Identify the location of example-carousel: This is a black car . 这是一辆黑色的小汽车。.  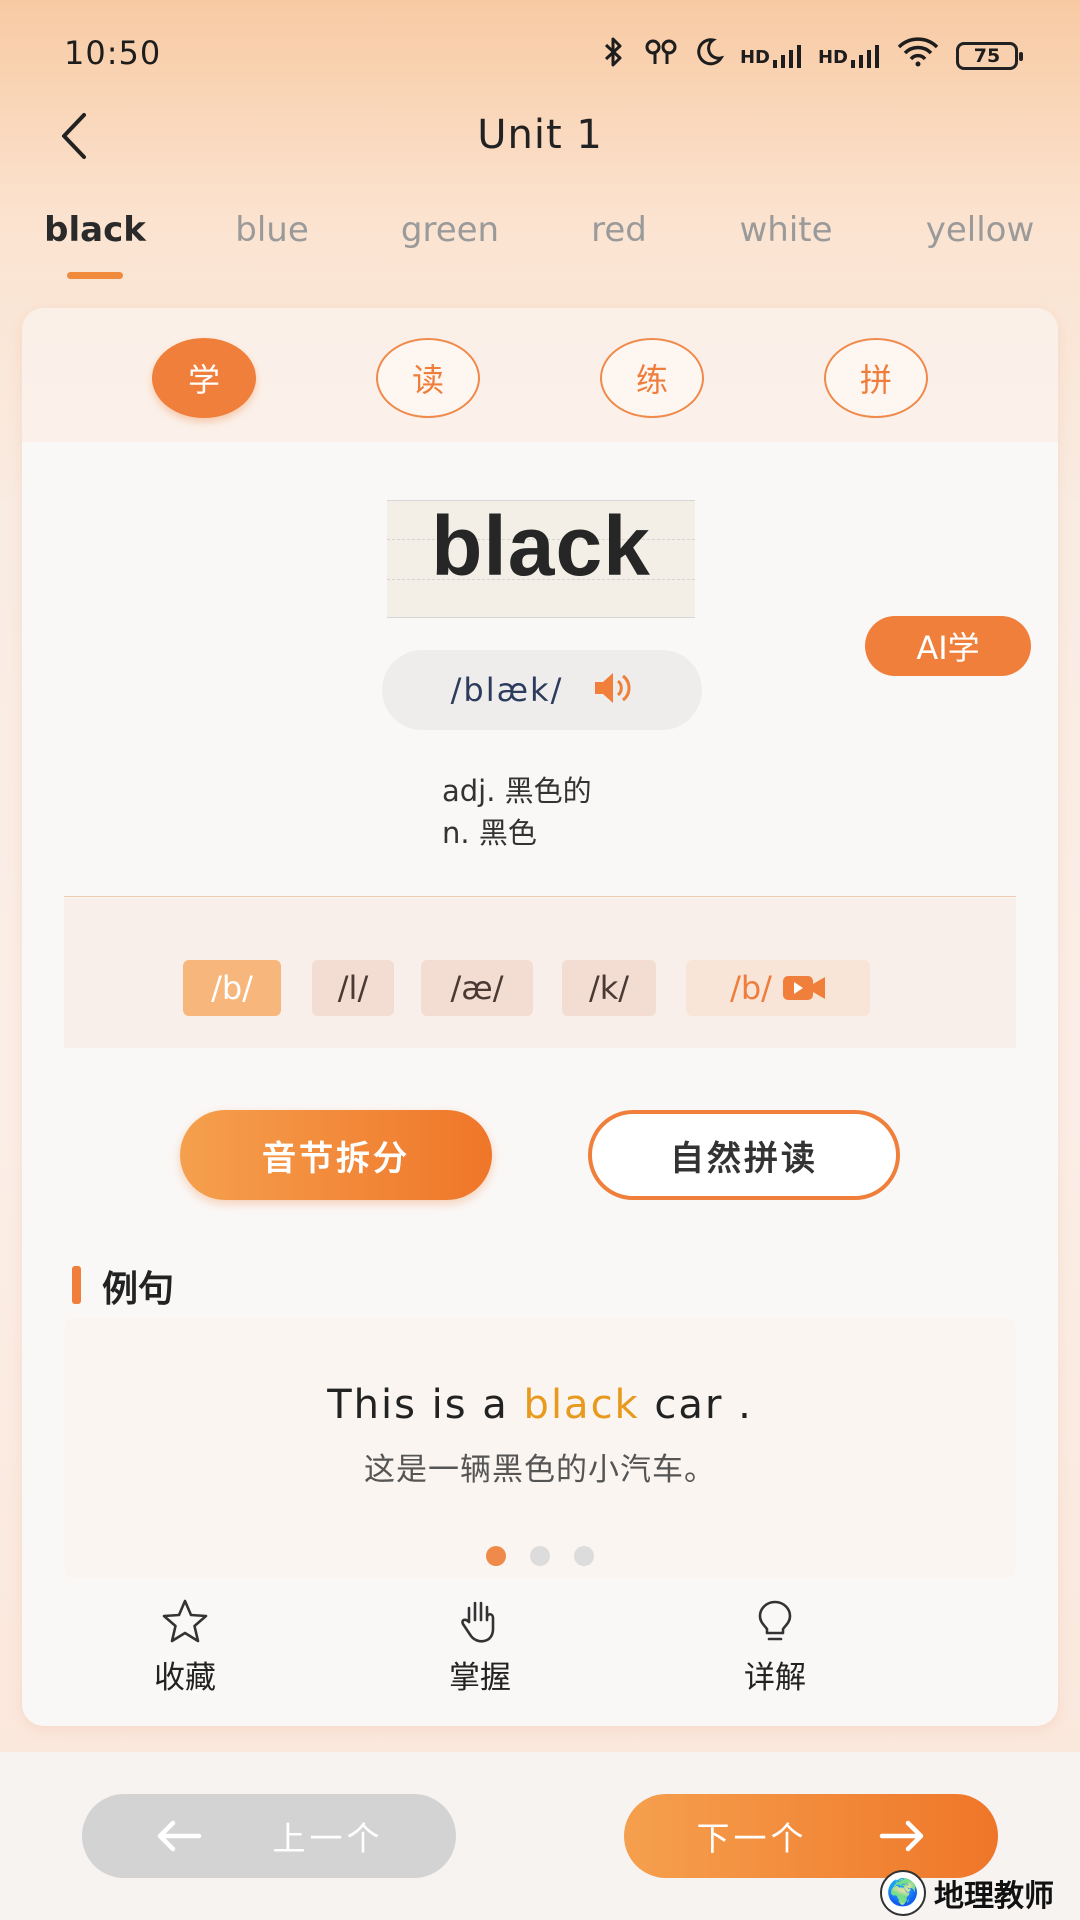
(540, 1448).